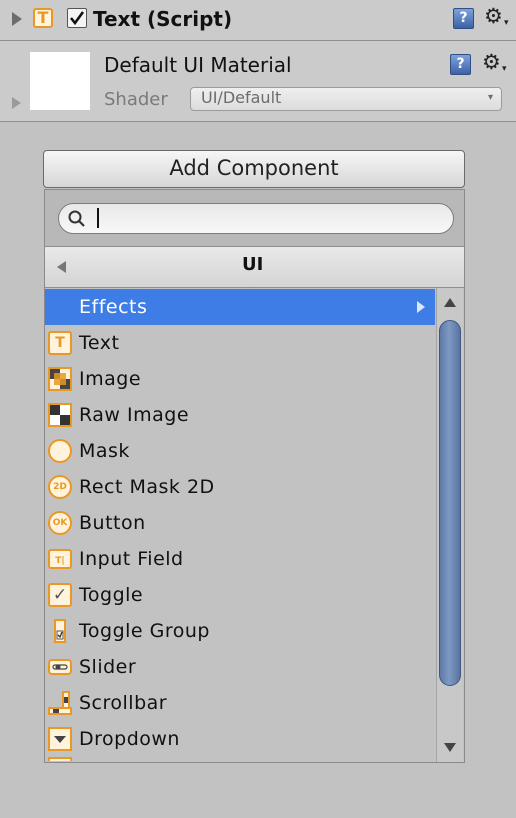 The width and height of the screenshot is (516, 818). Describe the element at coordinates (110, 379) in the screenshot. I see `list-item-label: Image` at that location.